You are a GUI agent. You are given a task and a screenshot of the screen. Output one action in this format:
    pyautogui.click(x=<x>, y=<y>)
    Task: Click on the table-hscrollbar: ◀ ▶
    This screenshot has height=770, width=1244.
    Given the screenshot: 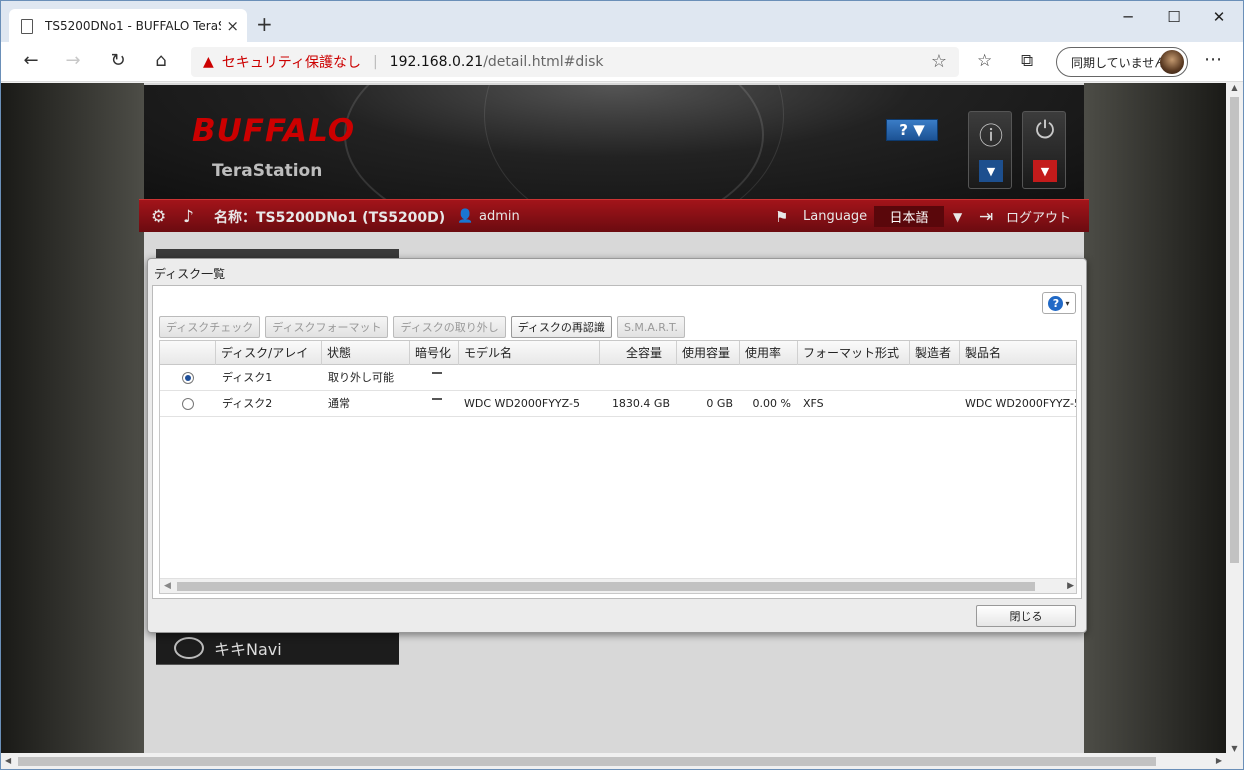 What is the action you would take?
    pyautogui.click(x=618, y=585)
    